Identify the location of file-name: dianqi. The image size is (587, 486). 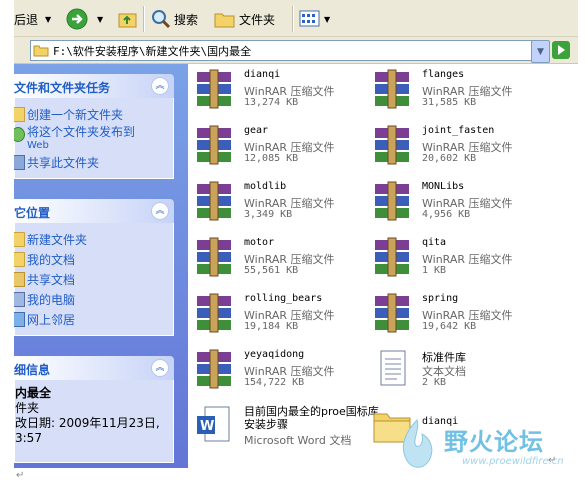
(262, 74).